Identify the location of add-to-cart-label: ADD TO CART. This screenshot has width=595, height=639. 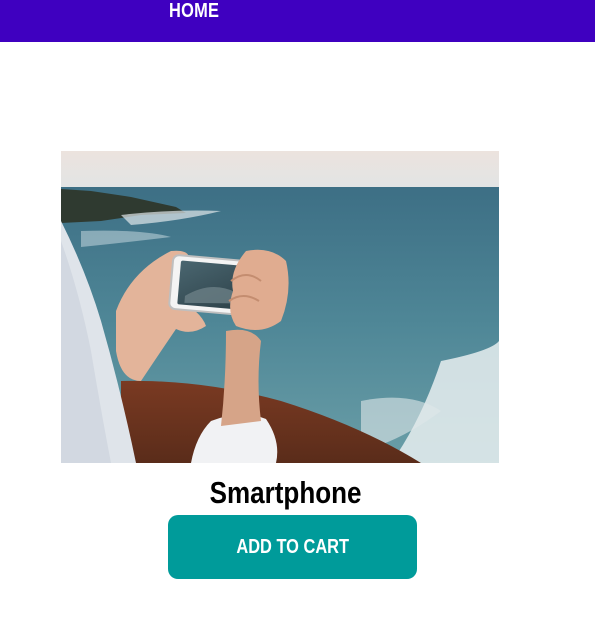
(292, 546).